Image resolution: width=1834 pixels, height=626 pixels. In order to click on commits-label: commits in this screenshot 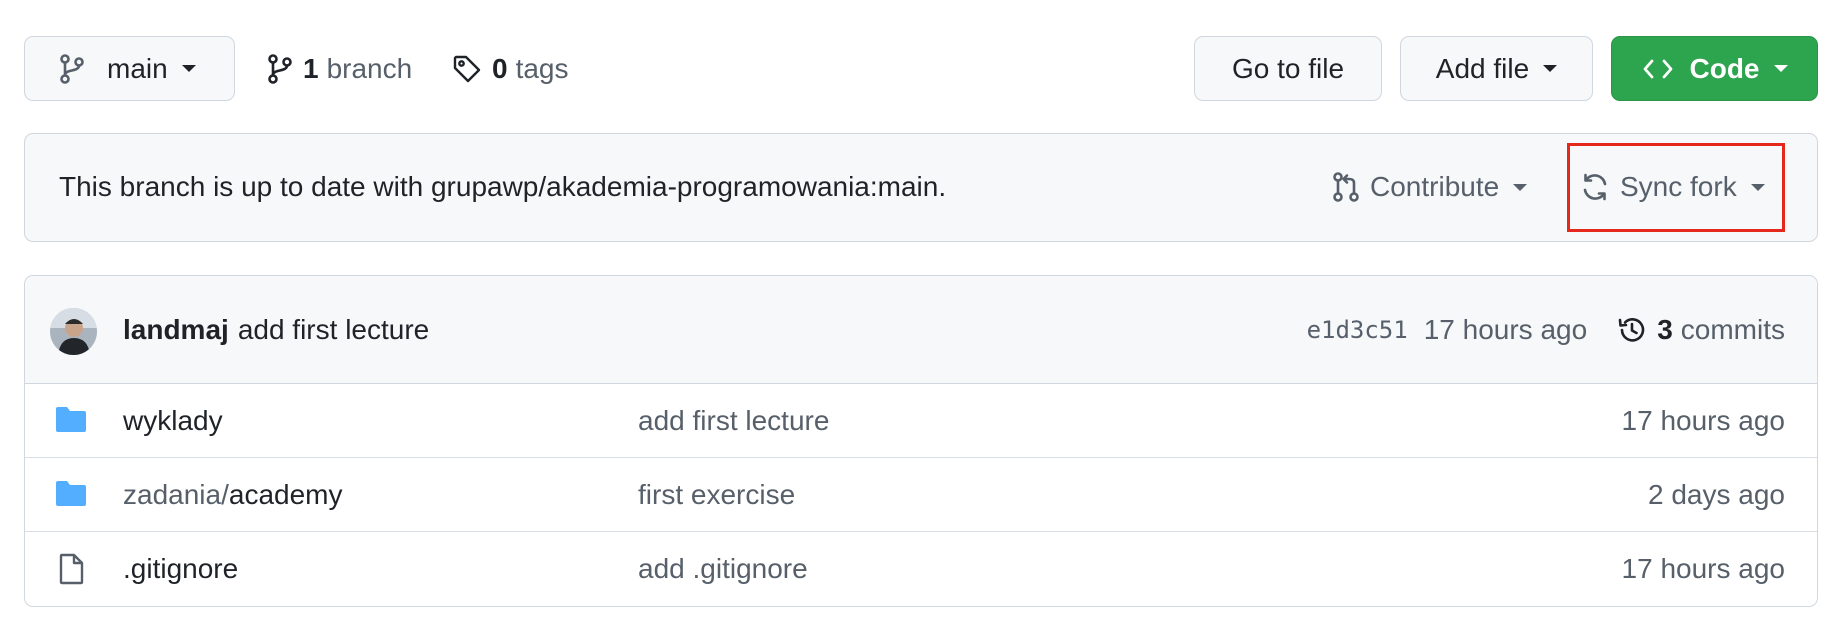, I will do `click(1732, 329)`.